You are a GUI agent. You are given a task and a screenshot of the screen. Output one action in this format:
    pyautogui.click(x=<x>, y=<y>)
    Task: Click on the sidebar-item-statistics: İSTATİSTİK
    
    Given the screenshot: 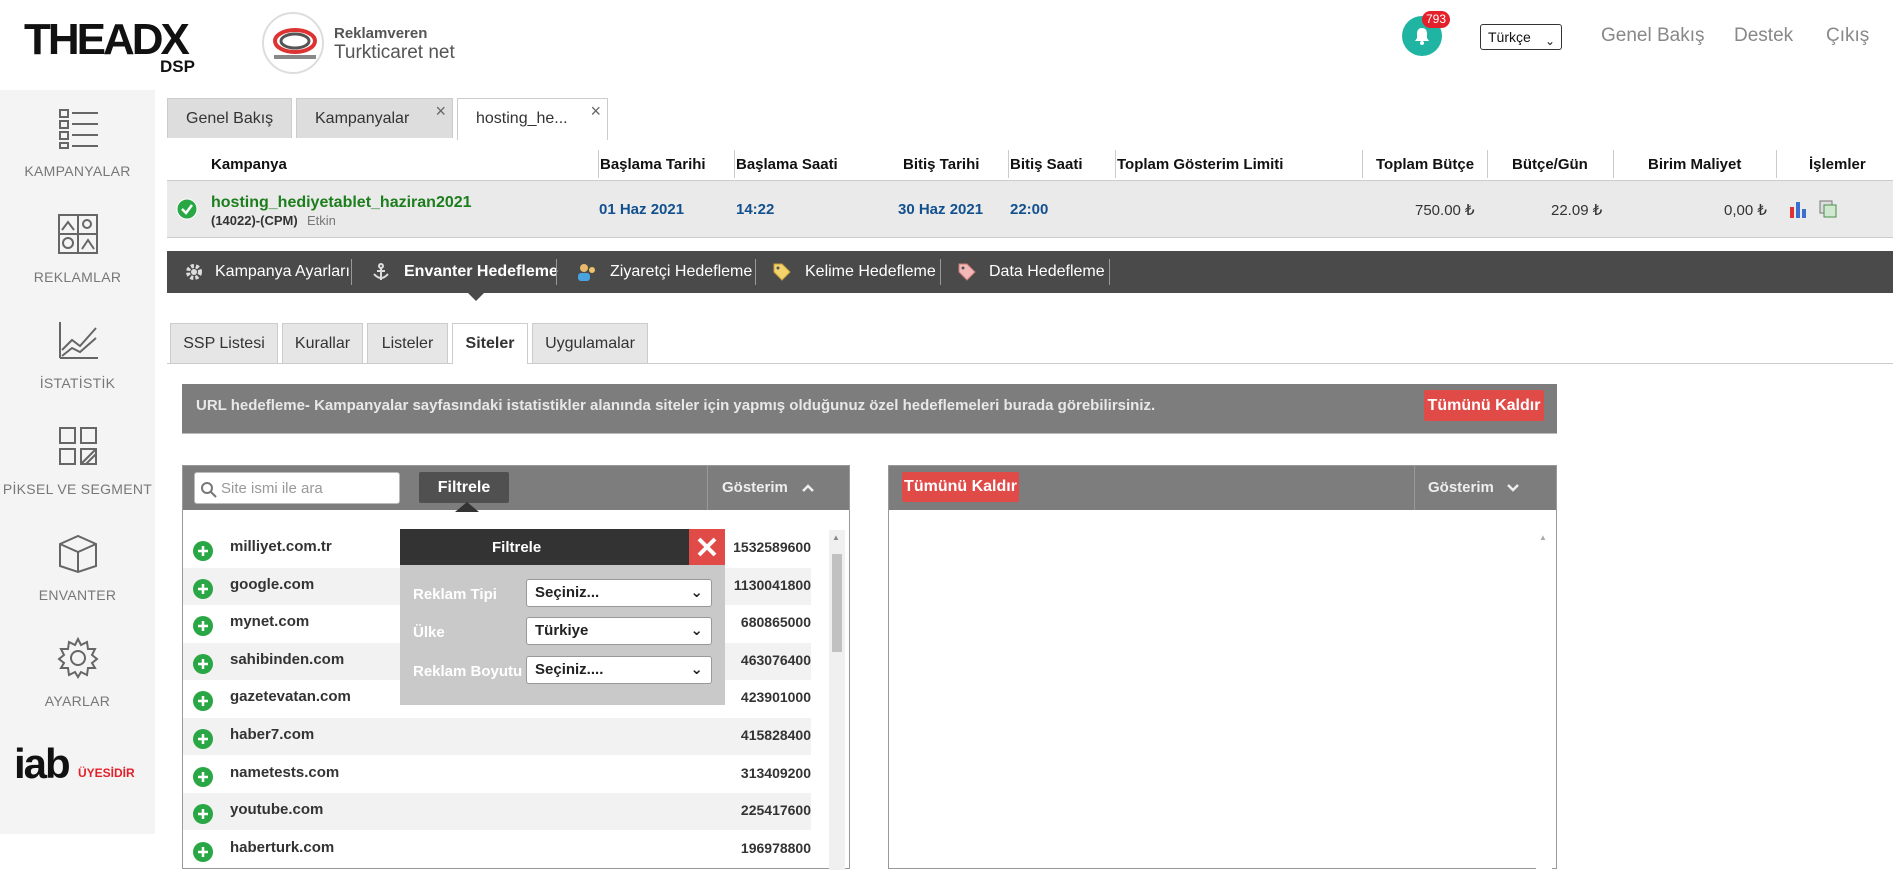 What is the action you would take?
    pyautogui.click(x=77, y=354)
    